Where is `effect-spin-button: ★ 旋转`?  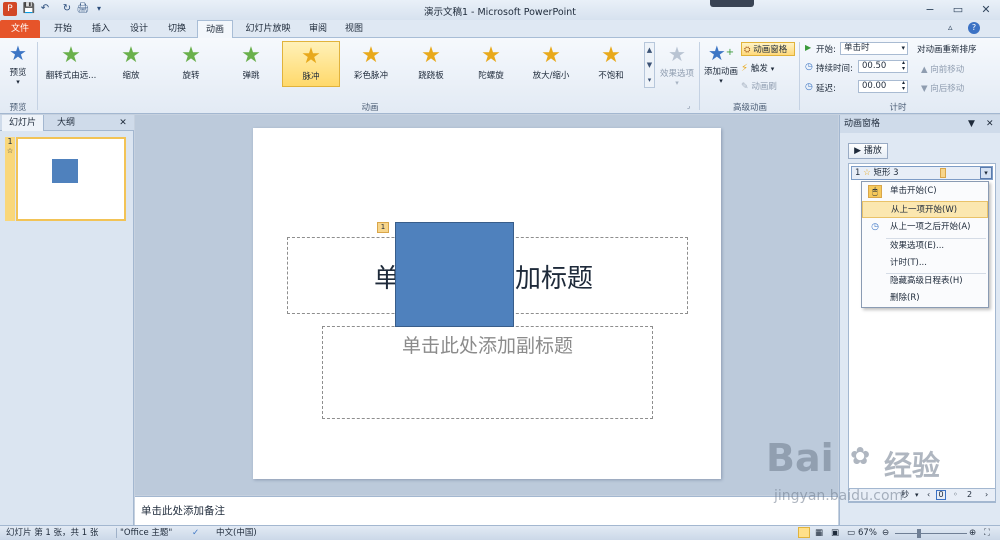
effect-spin-button: ★ 旋转 is located at coordinates (191, 64).